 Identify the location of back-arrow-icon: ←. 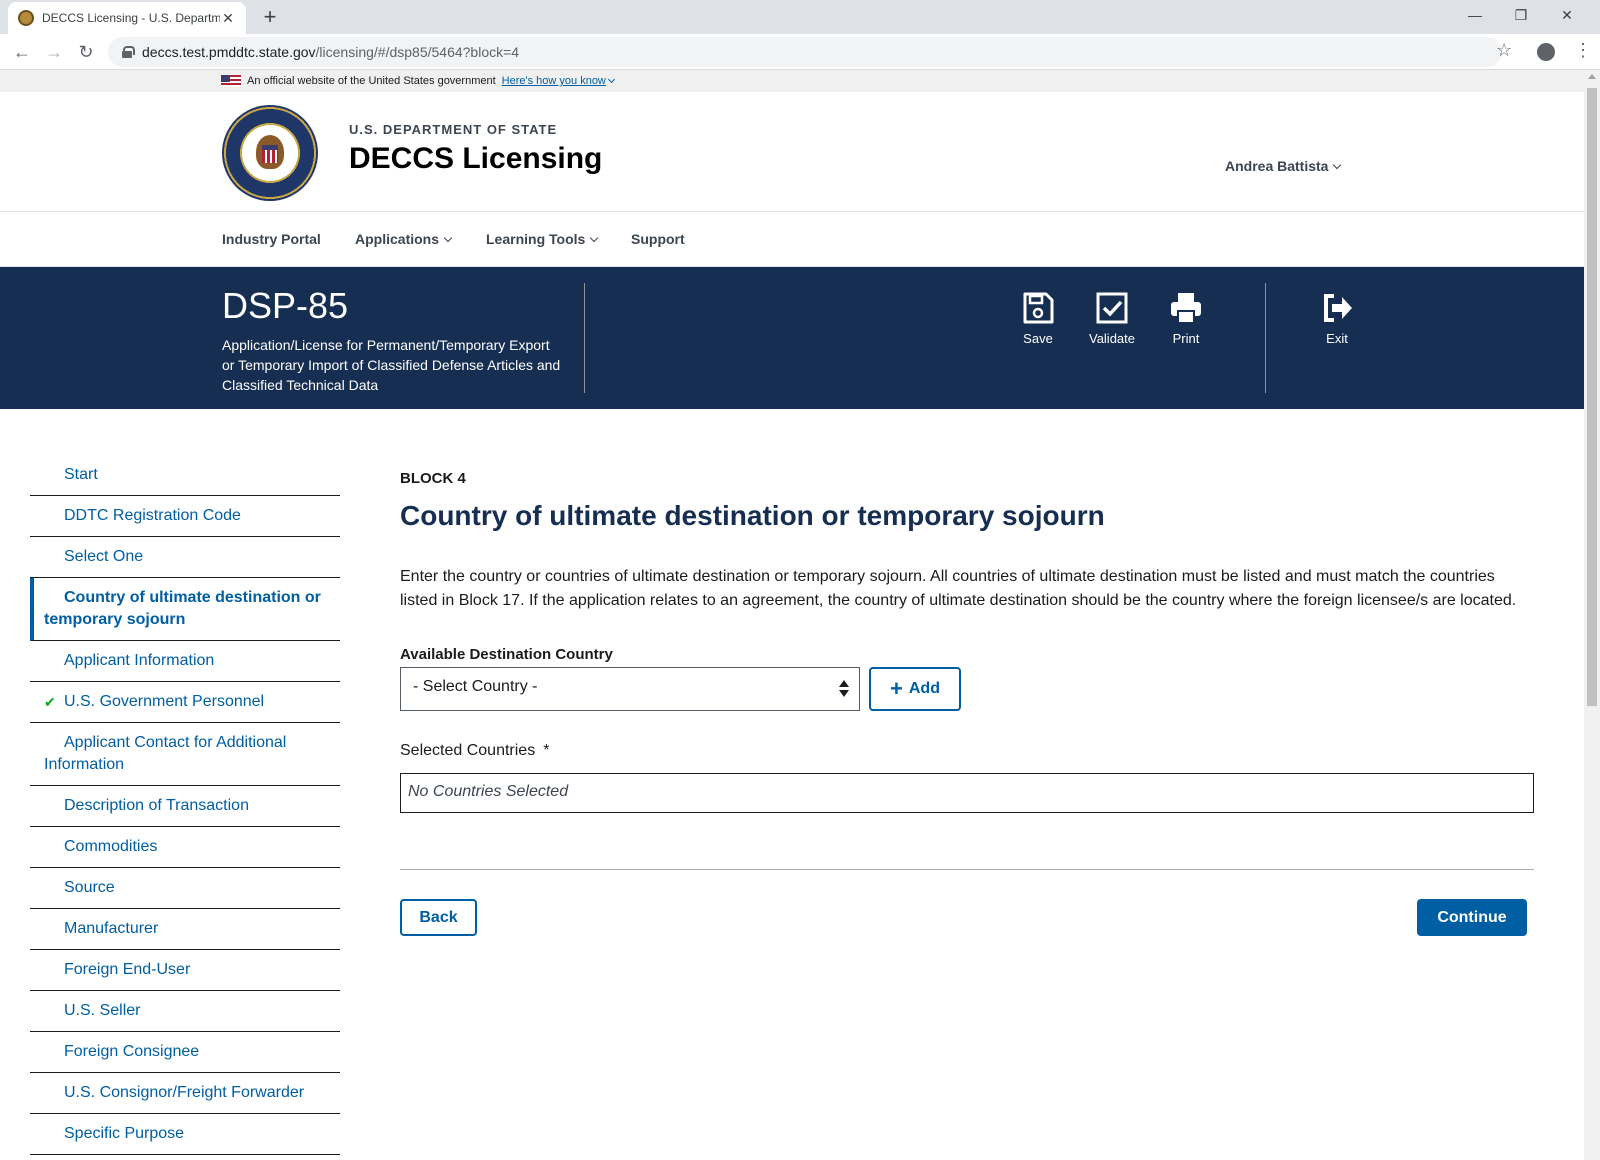
(22, 52).